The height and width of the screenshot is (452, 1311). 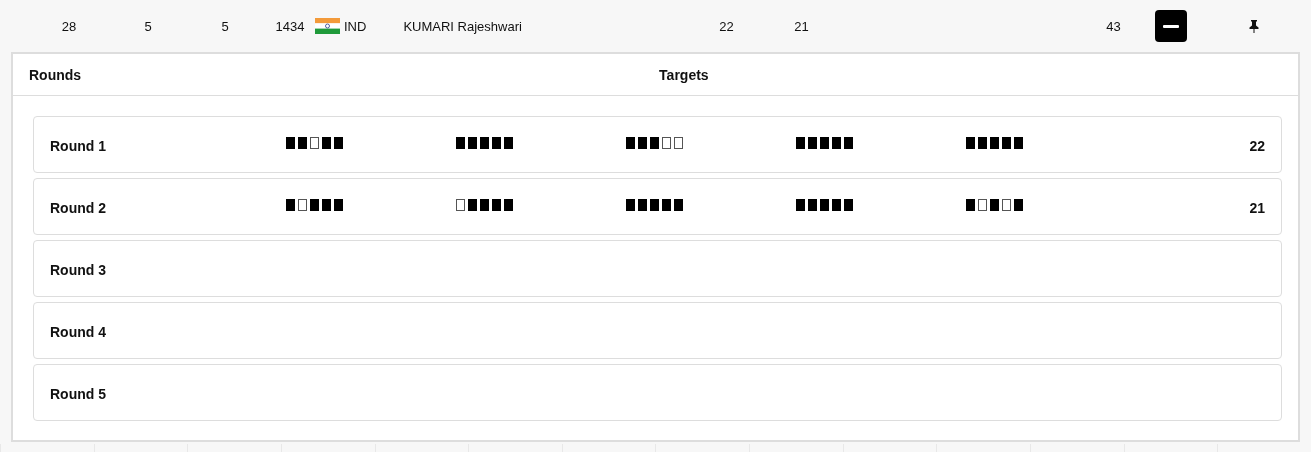 I want to click on athlete-name: KUMARI Rajeshwari, so click(x=463, y=26).